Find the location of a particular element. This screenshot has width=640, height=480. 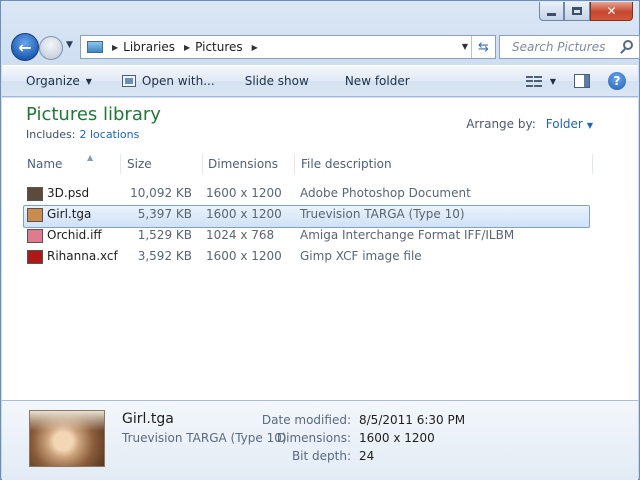

column-header-dimensions: Dimensions is located at coordinates (249, 164).